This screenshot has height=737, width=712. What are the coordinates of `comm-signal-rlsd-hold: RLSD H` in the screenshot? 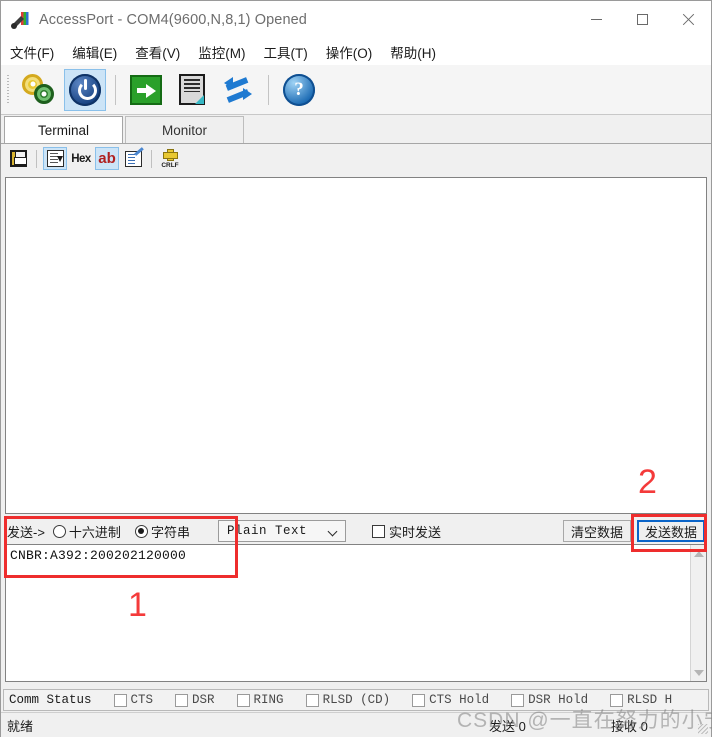 It's located at (641, 700).